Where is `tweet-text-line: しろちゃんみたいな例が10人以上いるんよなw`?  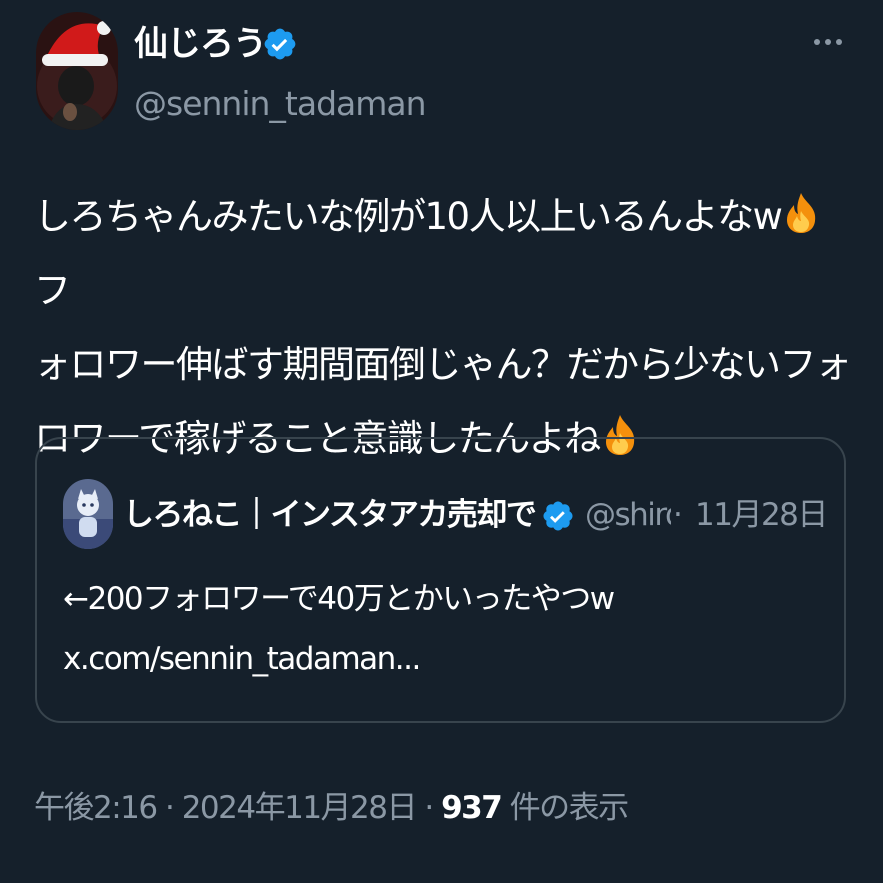 tweet-text-line: しろちゃんみたいな例が10人以上いるんよなw is located at coordinates (408, 216).